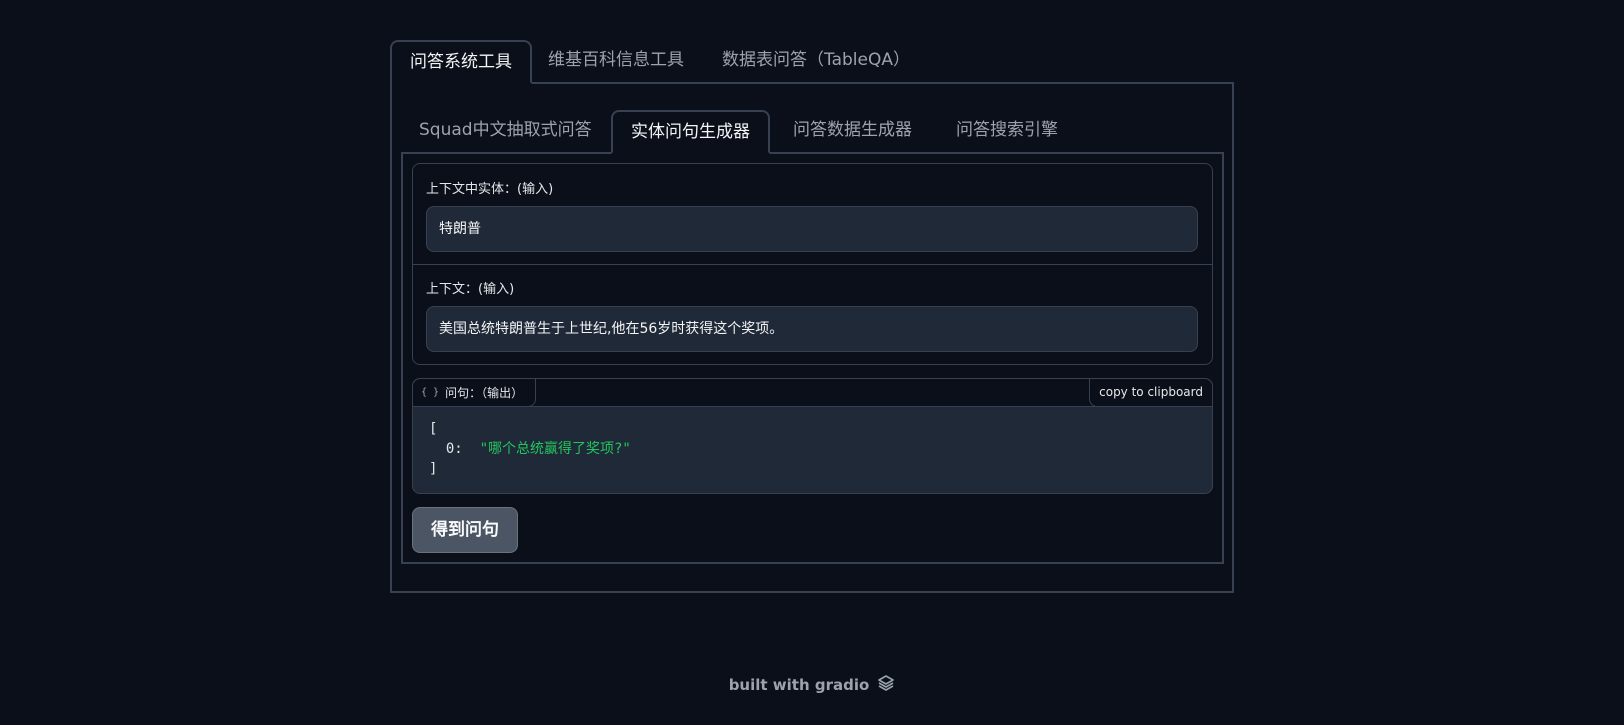  I want to click on json-label-badge: { } 问句：（输出）, so click(475, 393).